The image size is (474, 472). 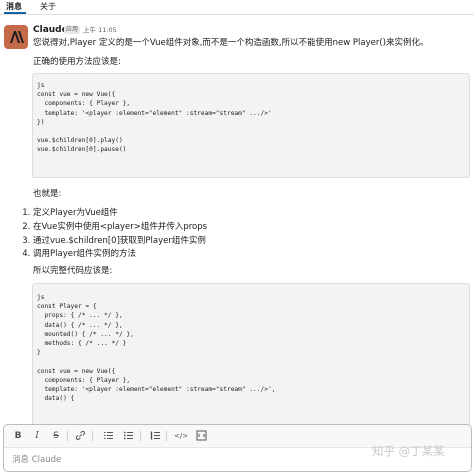 What do you see at coordinates (181, 436) in the screenshot?
I see `code-icon: </>` at bounding box center [181, 436].